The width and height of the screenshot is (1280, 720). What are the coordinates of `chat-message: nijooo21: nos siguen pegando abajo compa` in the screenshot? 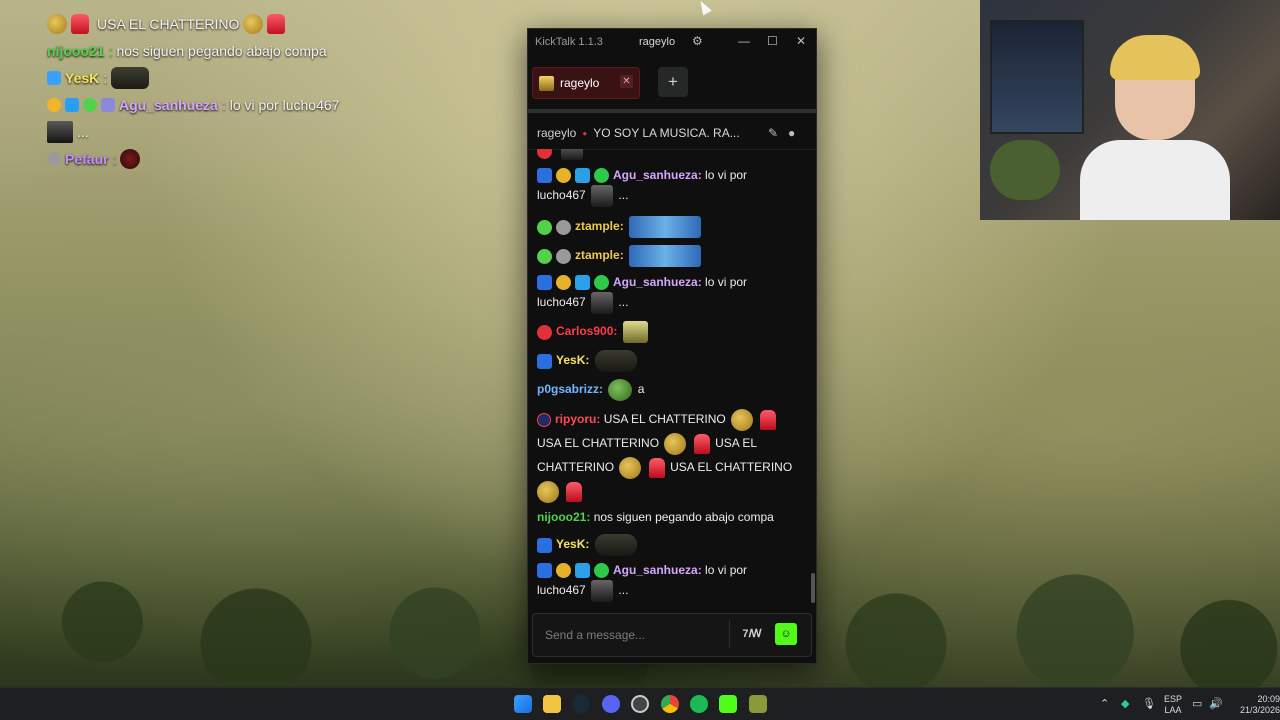 It's located at (655, 517).